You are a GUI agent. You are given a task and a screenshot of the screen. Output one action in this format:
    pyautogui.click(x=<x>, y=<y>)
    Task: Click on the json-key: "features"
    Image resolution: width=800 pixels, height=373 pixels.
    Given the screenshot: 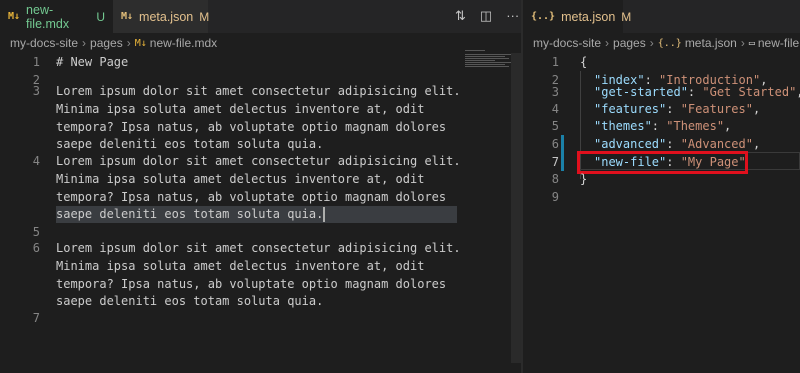 What is the action you would take?
    pyautogui.click(x=630, y=109)
    